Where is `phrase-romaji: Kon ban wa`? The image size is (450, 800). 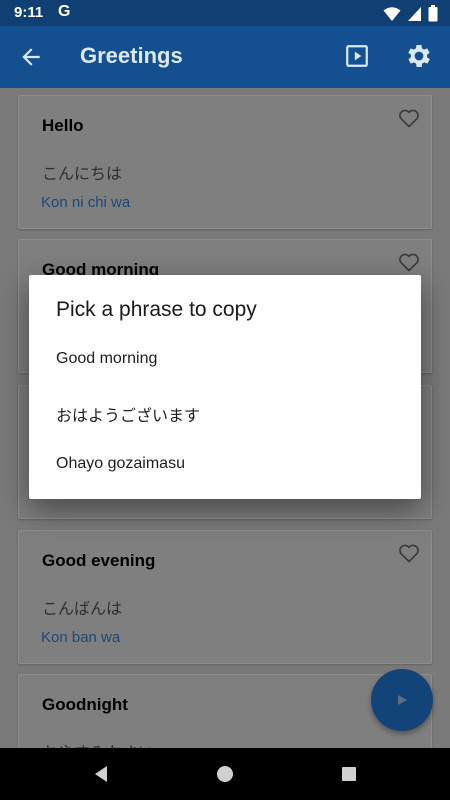 phrase-romaji: Kon ban wa is located at coordinates (81, 637).